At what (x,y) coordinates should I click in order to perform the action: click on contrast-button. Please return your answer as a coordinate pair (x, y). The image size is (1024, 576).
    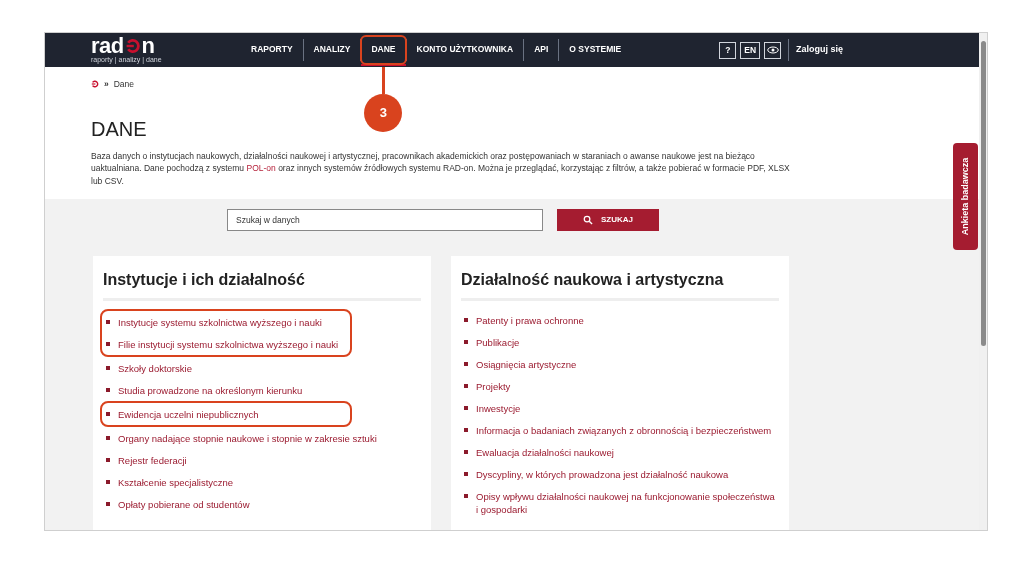
    Looking at the image, I should click on (773, 50).